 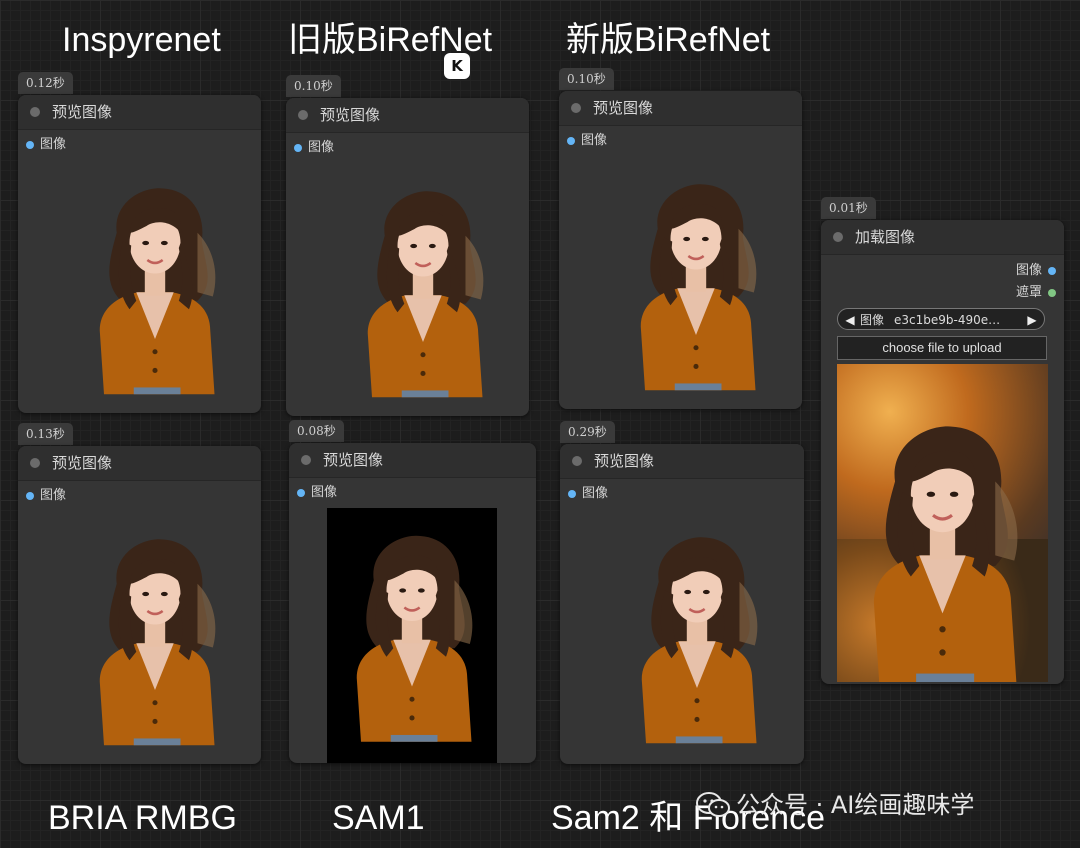 I want to click on preview-node-bria-rmbg: 预览图像 图像, so click(x=139, y=605).